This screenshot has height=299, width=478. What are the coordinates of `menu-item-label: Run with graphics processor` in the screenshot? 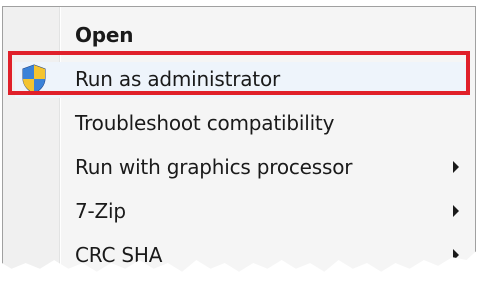 It's located at (214, 167).